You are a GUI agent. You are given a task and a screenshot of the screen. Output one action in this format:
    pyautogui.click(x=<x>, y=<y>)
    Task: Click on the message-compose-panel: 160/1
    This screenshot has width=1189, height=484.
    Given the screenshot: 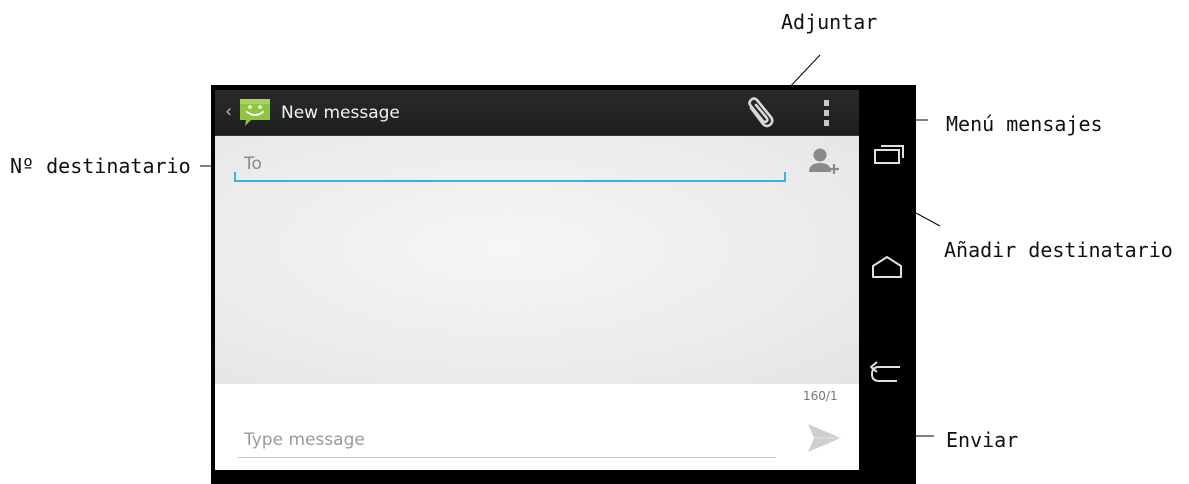 What is the action you would take?
    pyautogui.click(x=537, y=427)
    